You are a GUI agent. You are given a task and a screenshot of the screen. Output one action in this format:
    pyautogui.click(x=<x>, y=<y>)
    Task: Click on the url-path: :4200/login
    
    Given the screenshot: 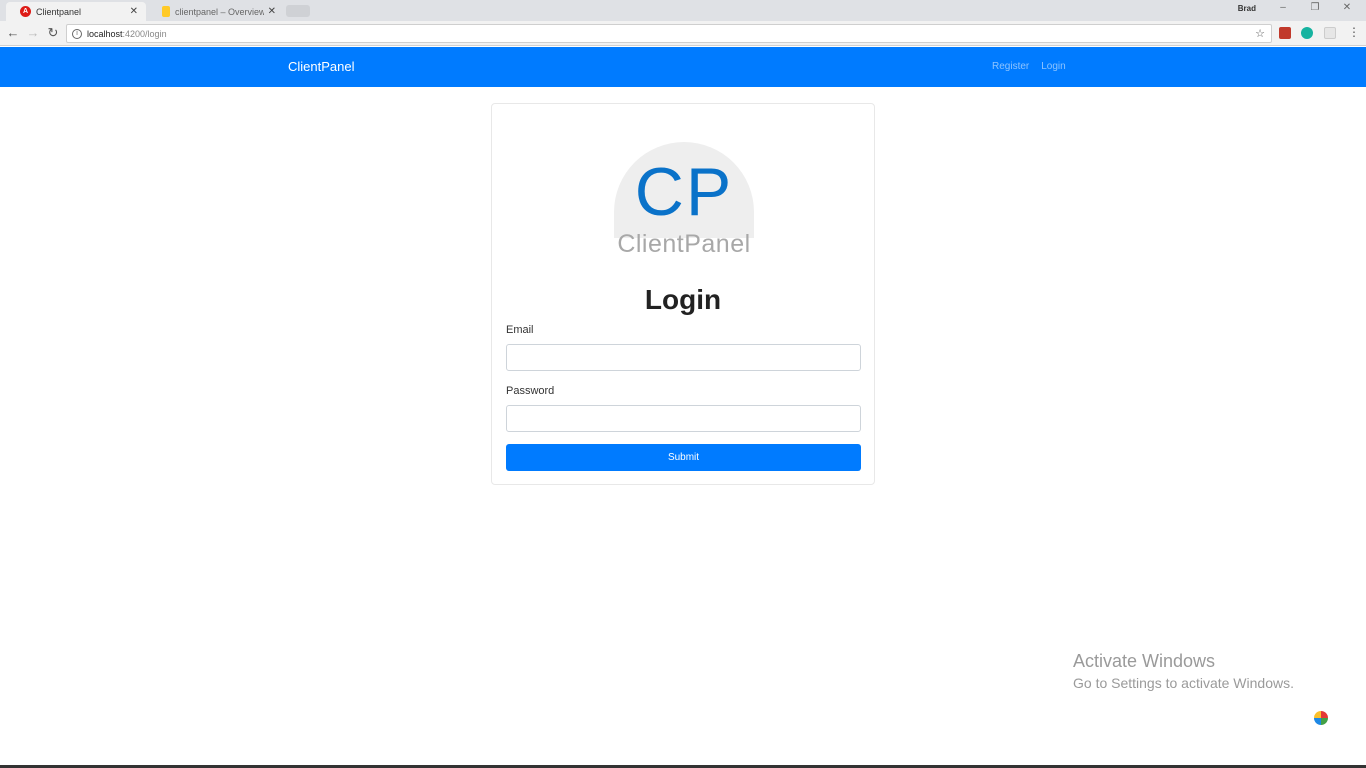 What is the action you would take?
    pyautogui.click(x=144, y=33)
    